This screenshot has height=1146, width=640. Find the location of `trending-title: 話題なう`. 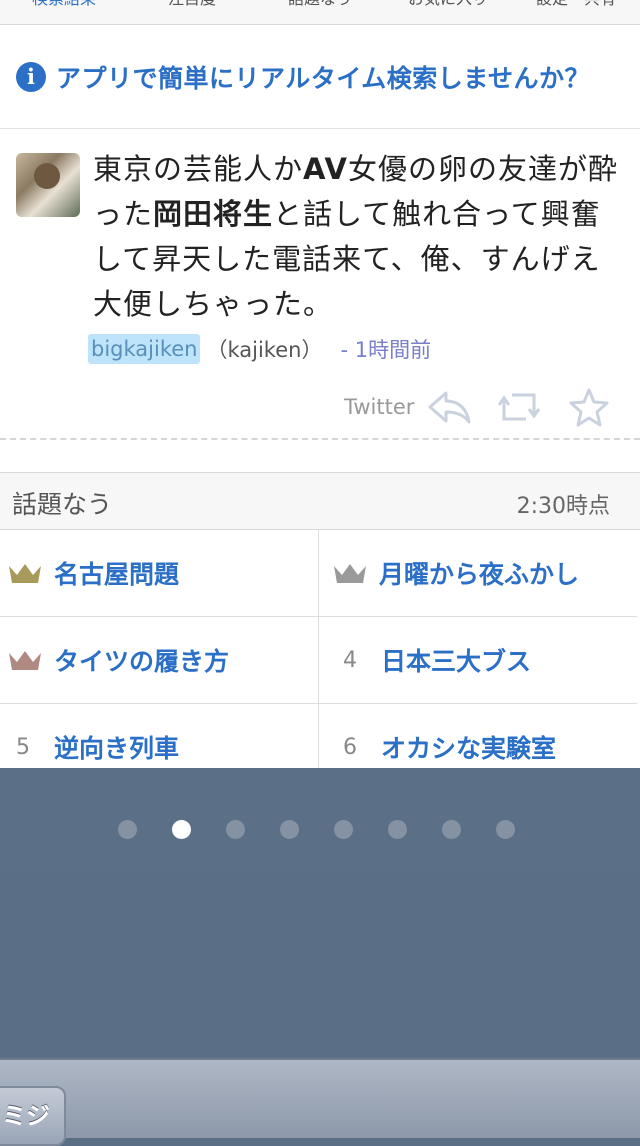

trending-title: 話題なう is located at coordinates (62, 504).